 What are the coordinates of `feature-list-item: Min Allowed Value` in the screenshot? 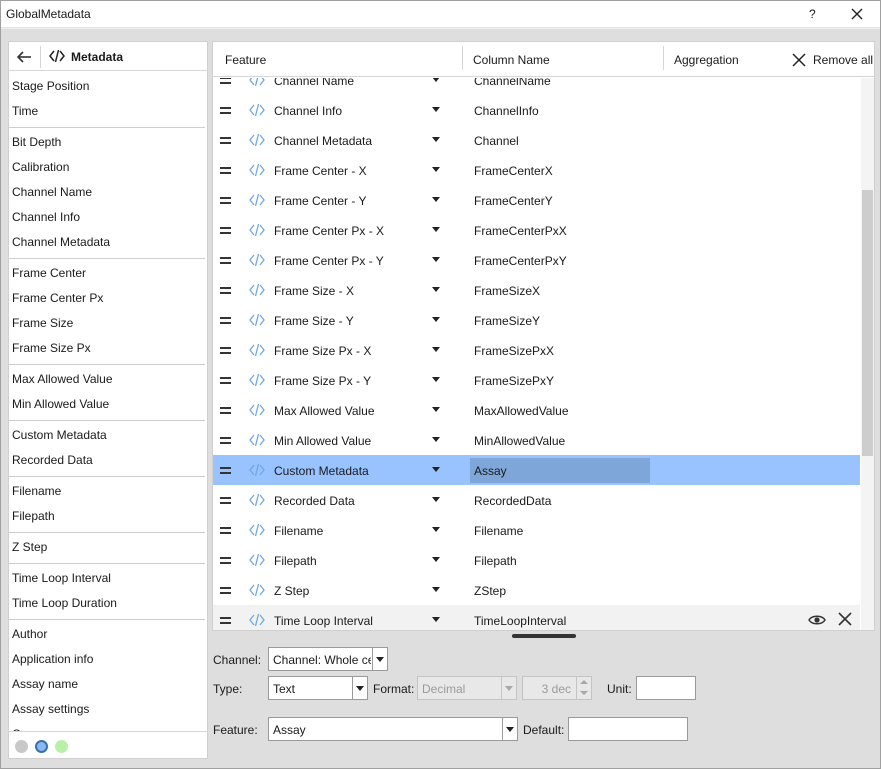 It's located at (107, 404).